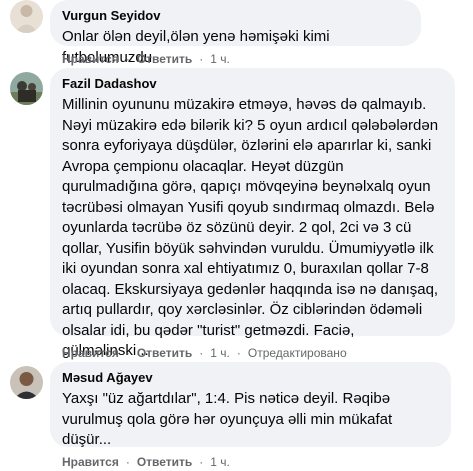  Describe the element at coordinates (252, 84) in the screenshot. I see `comment-author: Fazil Dadashov` at that location.